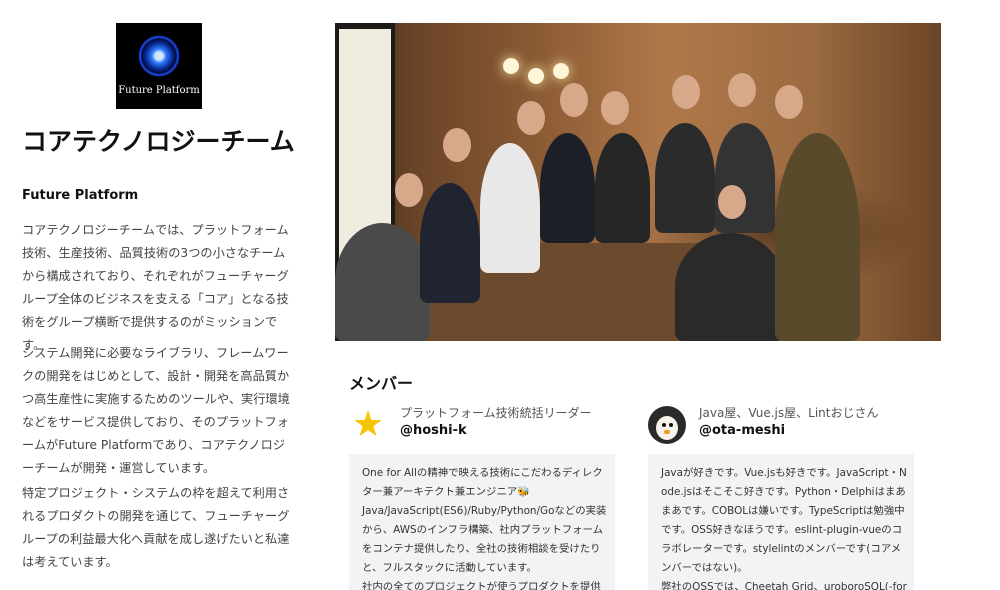 Image resolution: width=1000 pixels, height=590 pixels. What do you see at coordinates (789, 413) in the screenshot?
I see `member-role: Java屋、Vue.js屋、Lintおじさん` at bounding box center [789, 413].